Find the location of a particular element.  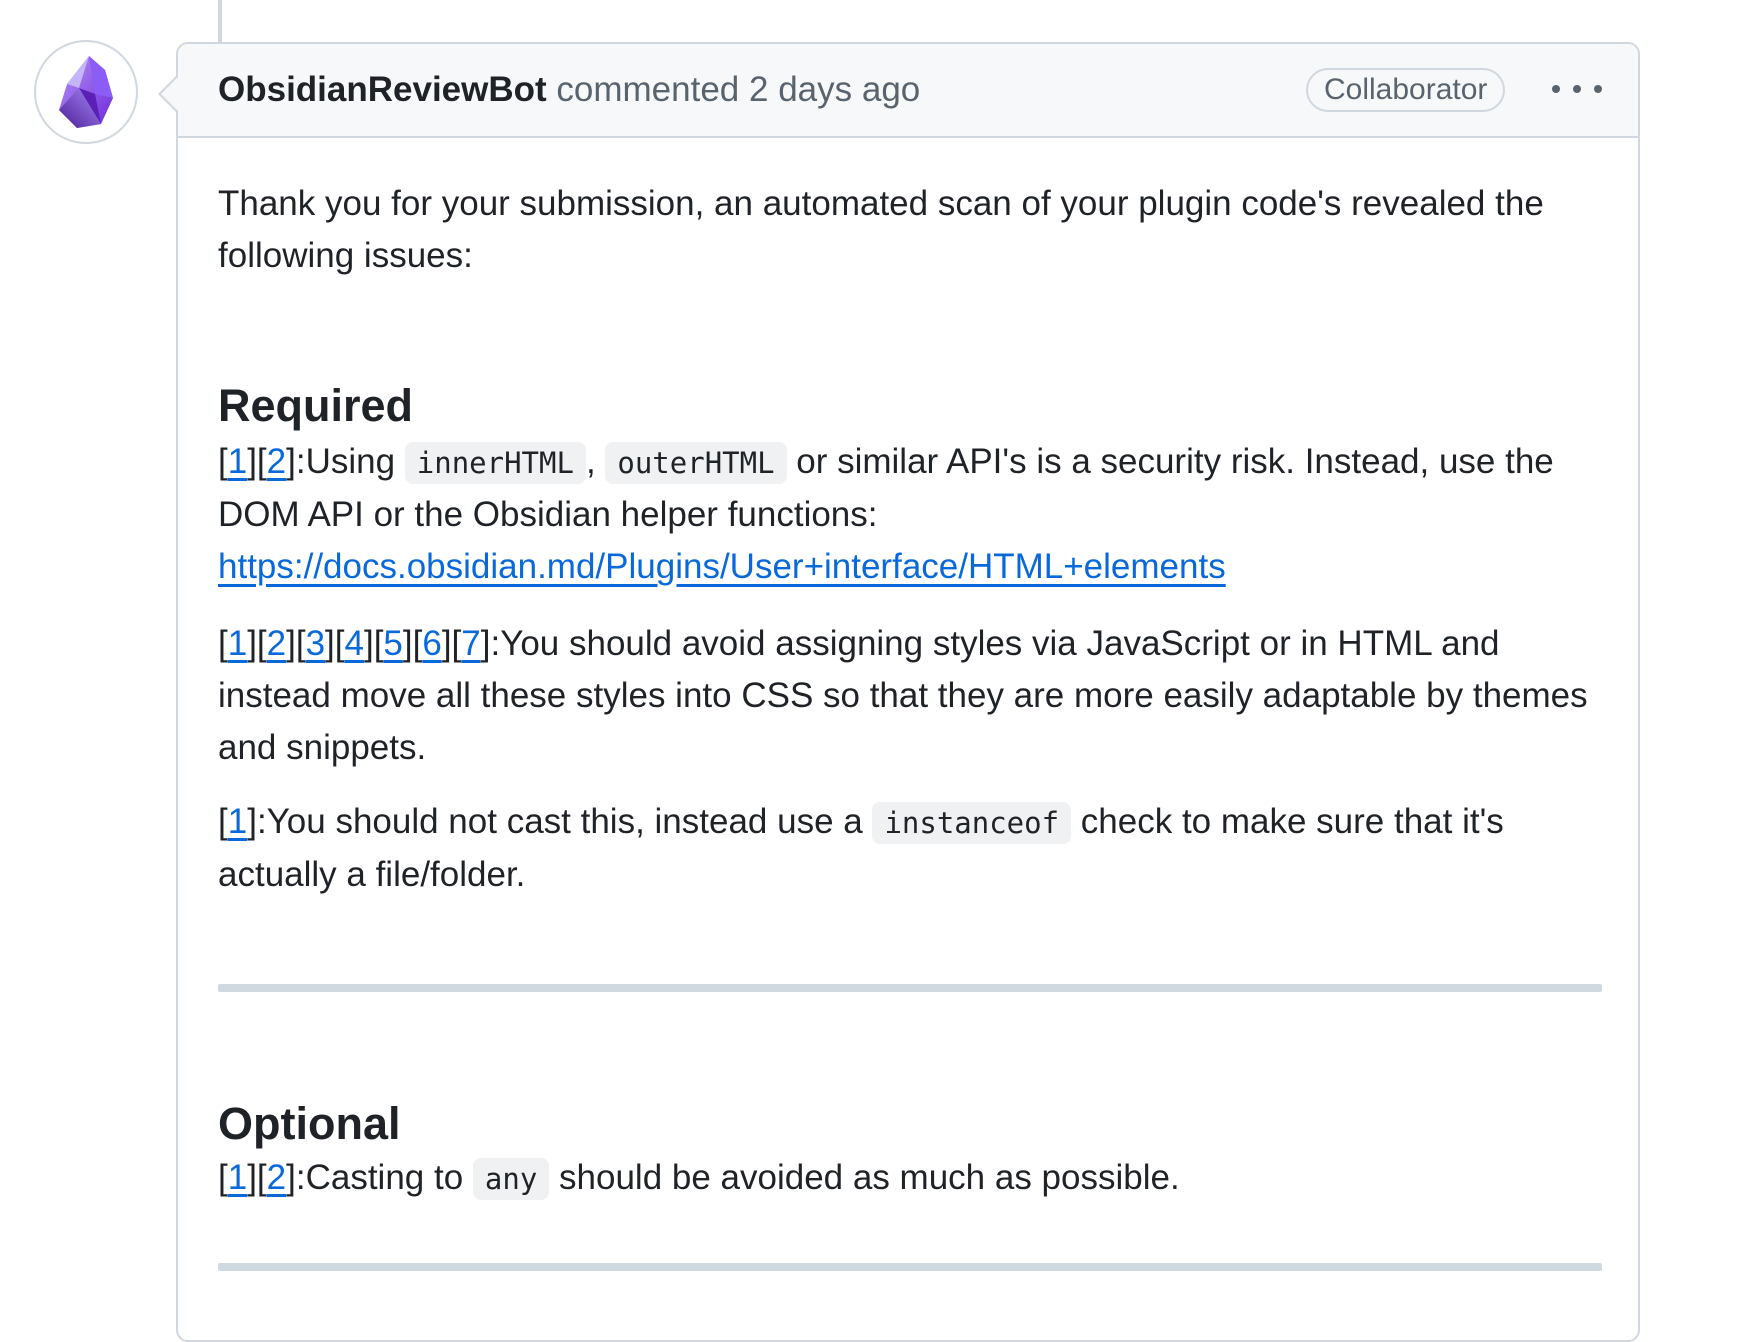

comment-action: commented is located at coordinates (648, 89).